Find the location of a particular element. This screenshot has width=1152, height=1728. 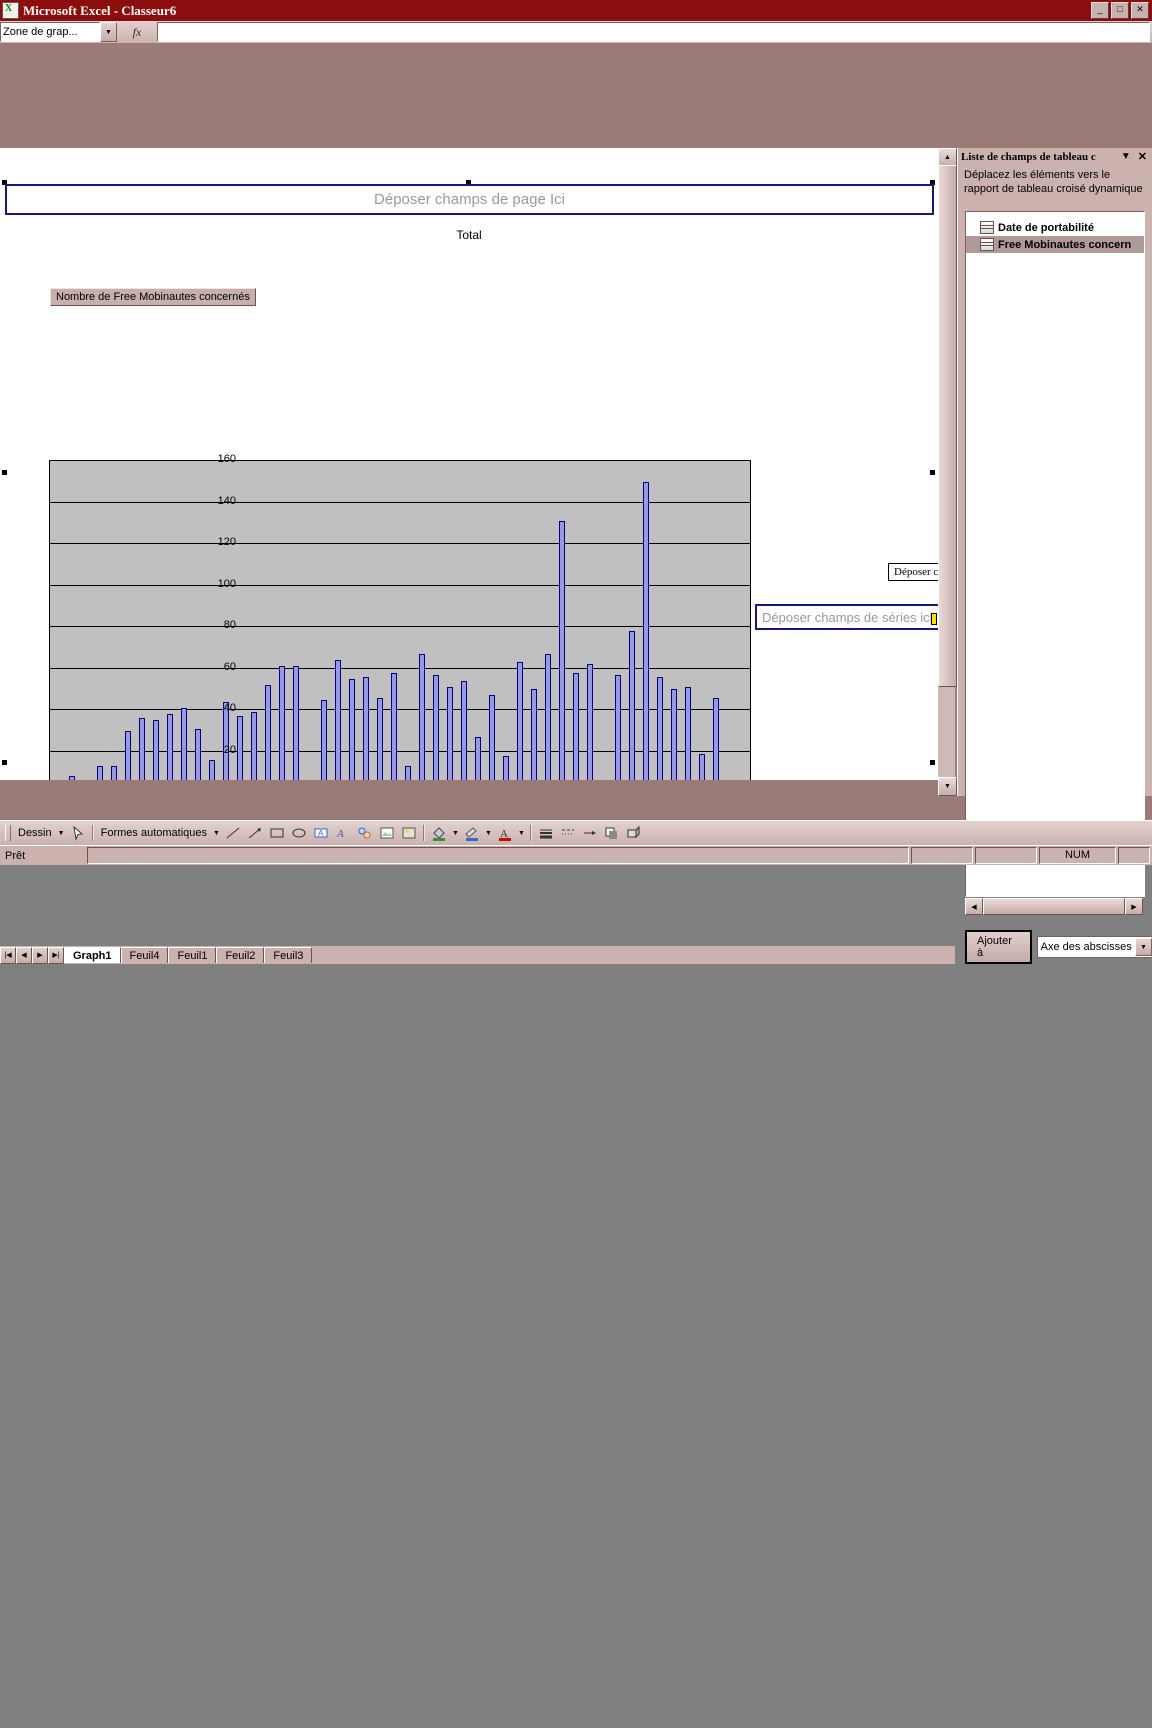

vertical-scroll-track is located at coordinates (947, 472).